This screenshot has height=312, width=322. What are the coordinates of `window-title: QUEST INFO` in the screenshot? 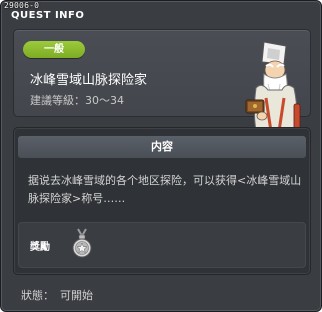 It's located at (48, 15).